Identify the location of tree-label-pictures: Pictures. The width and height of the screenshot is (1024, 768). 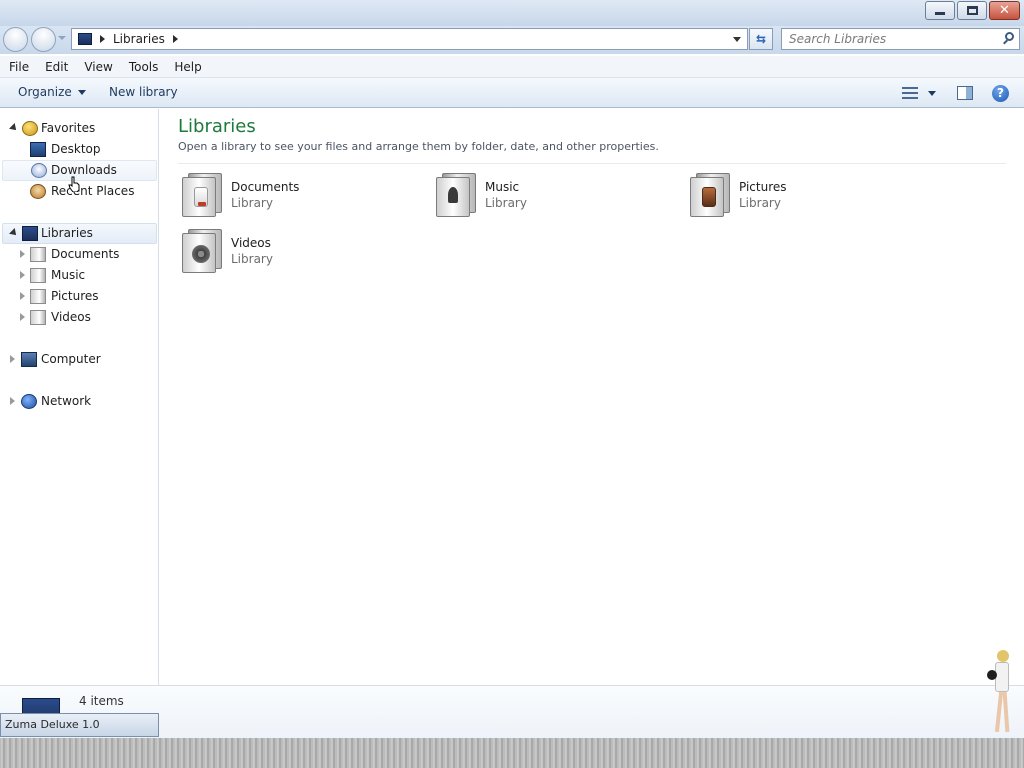
(75, 296).